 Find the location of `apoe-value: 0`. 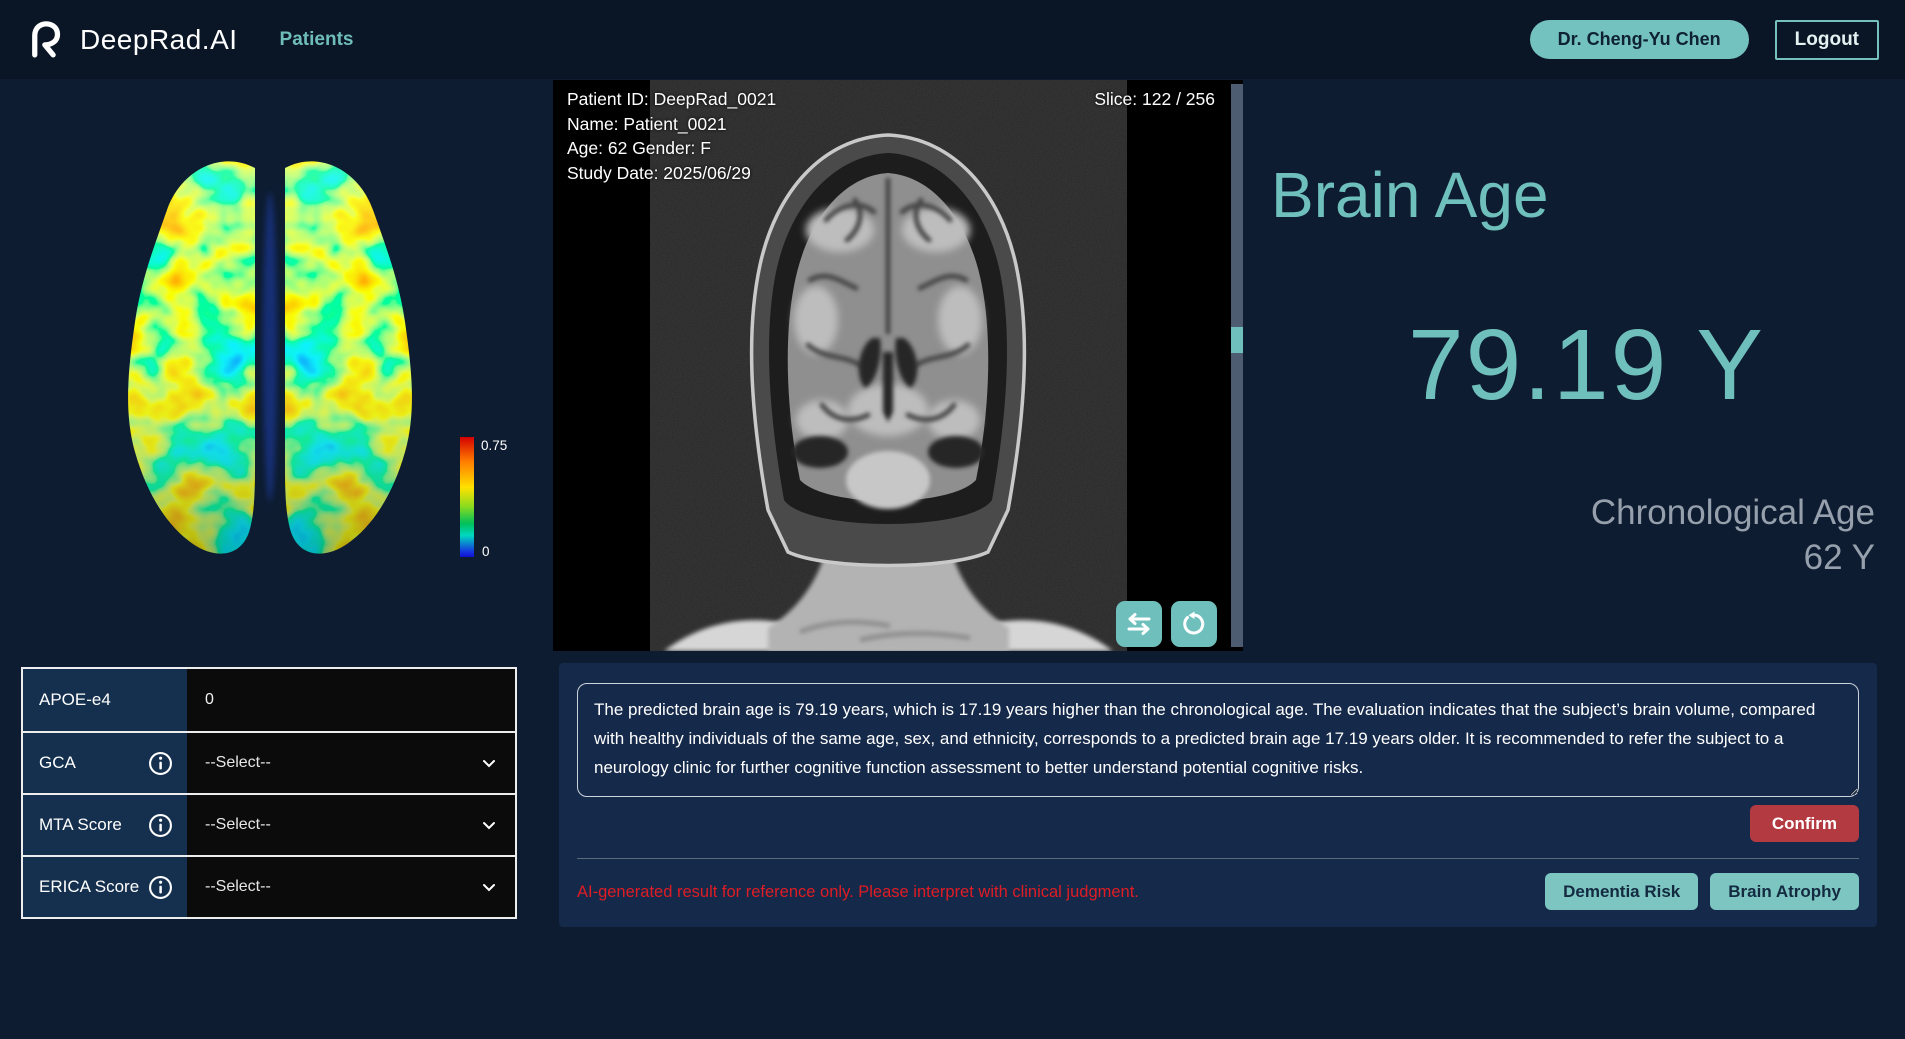

apoe-value: 0 is located at coordinates (209, 699).